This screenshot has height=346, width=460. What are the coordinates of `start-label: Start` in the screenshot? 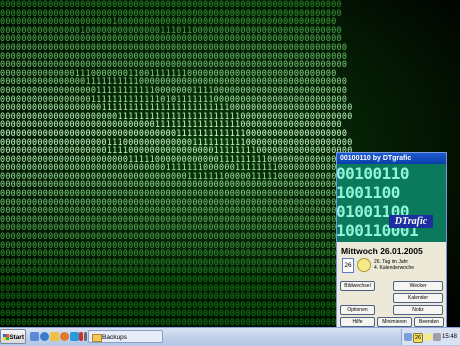 It's located at (16, 337).